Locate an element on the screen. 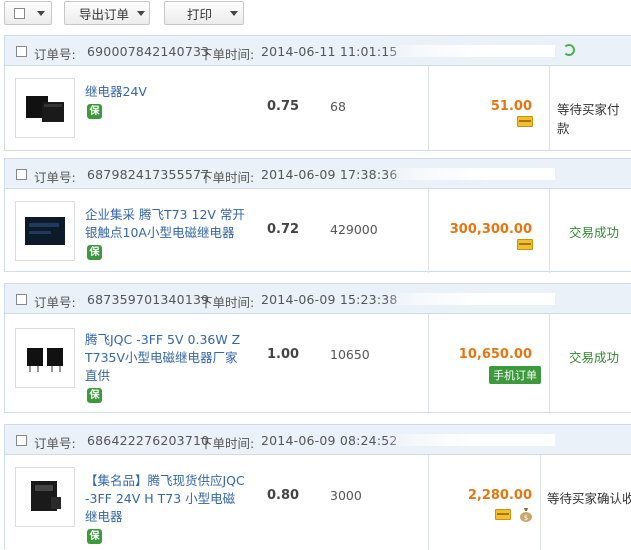  order-no: 690007842140733 is located at coordinates (148, 51).